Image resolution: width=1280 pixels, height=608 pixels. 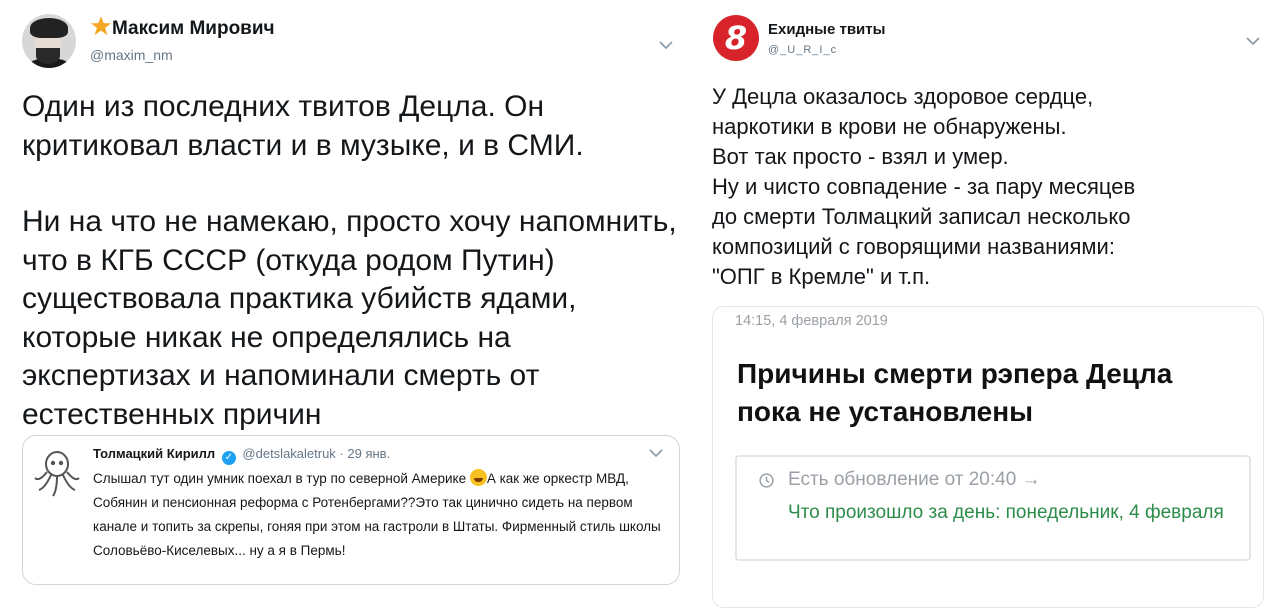 I want to click on quoted-author-name: Толмацкий Кирилл, so click(x=154, y=453).